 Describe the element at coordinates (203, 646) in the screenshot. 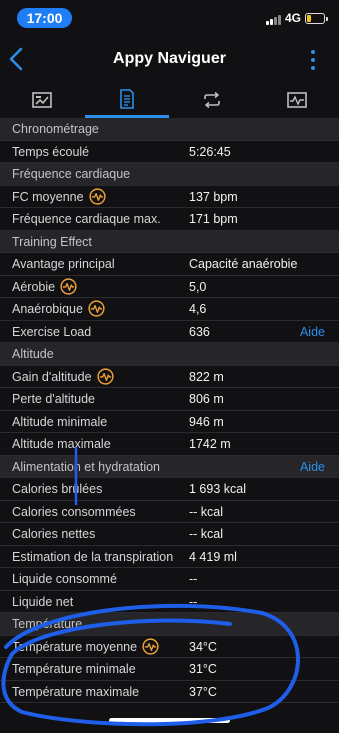

I see `row-value: 34°C` at that location.